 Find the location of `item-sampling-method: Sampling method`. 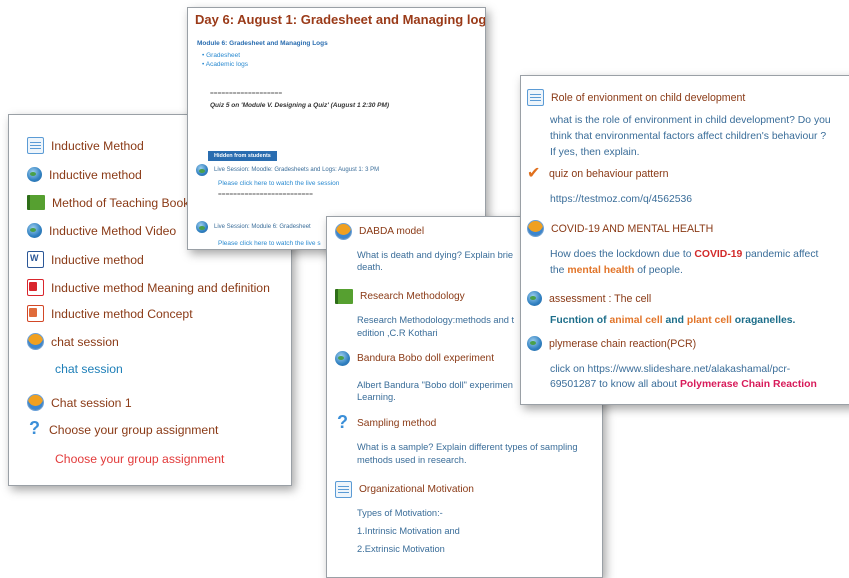

item-sampling-method: Sampling method is located at coordinates (386, 422).